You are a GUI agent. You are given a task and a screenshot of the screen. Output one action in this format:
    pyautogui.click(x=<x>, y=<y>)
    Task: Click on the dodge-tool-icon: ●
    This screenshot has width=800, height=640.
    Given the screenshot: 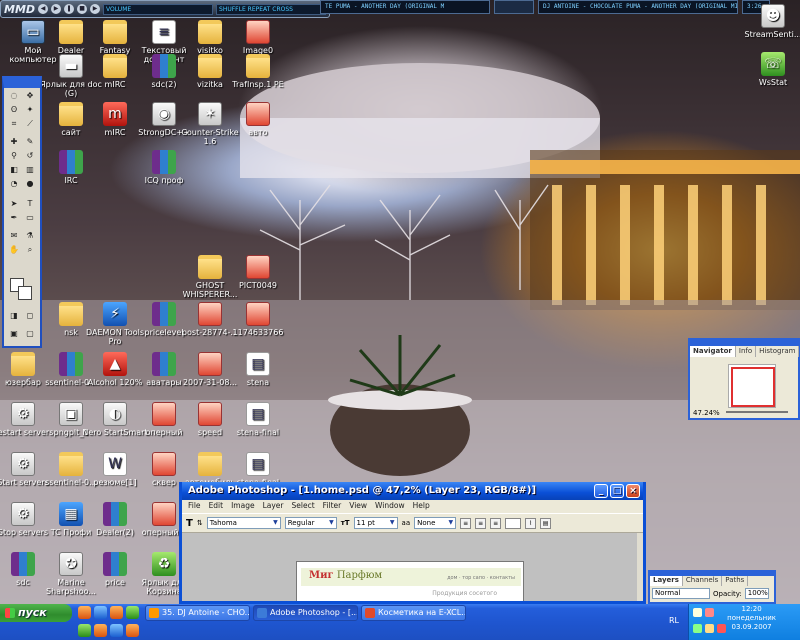 What is the action you would take?
    pyautogui.click(x=30, y=184)
    